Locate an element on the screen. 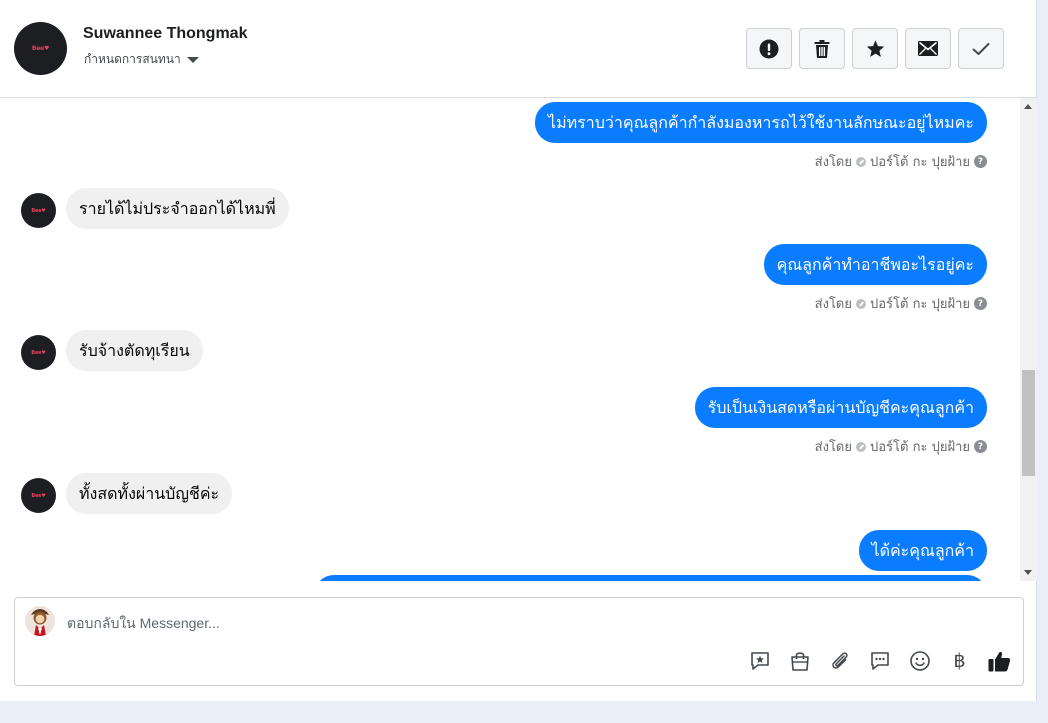 The height and width of the screenshot is (723, 1048). mark-unread-button is located at coordinates (928, 48).